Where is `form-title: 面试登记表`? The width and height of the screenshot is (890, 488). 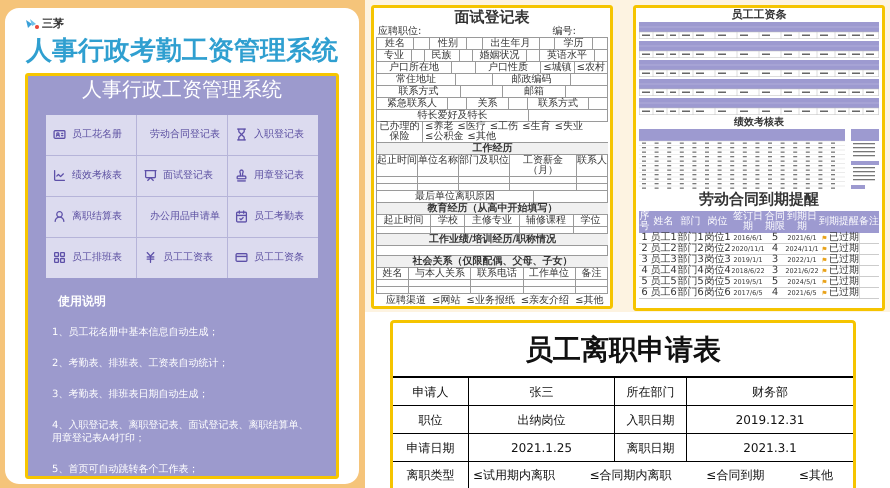 form-title: 面试登记表 is located at coordinates (492, 17).